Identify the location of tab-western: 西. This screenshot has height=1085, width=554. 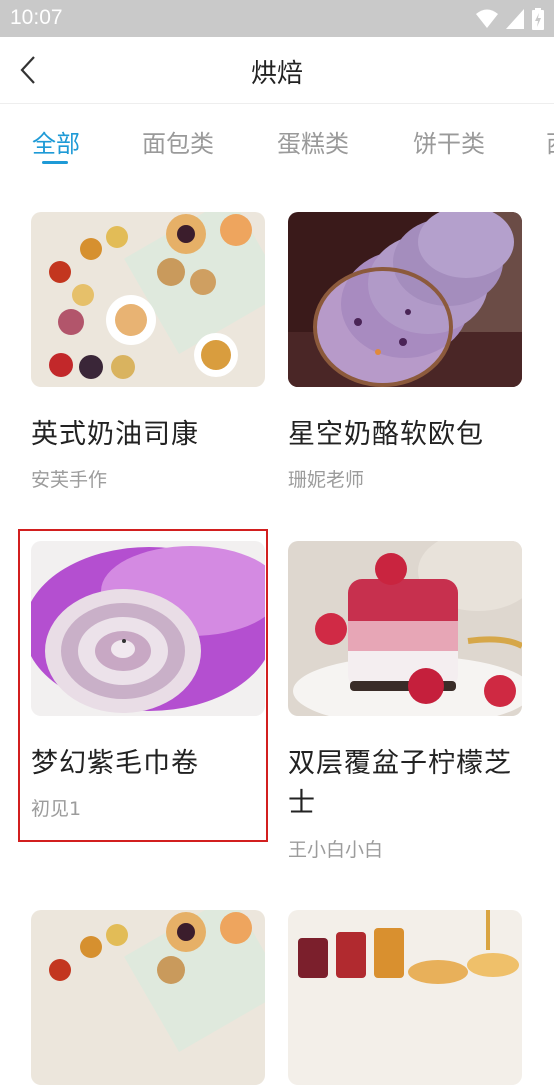
(550, 141).